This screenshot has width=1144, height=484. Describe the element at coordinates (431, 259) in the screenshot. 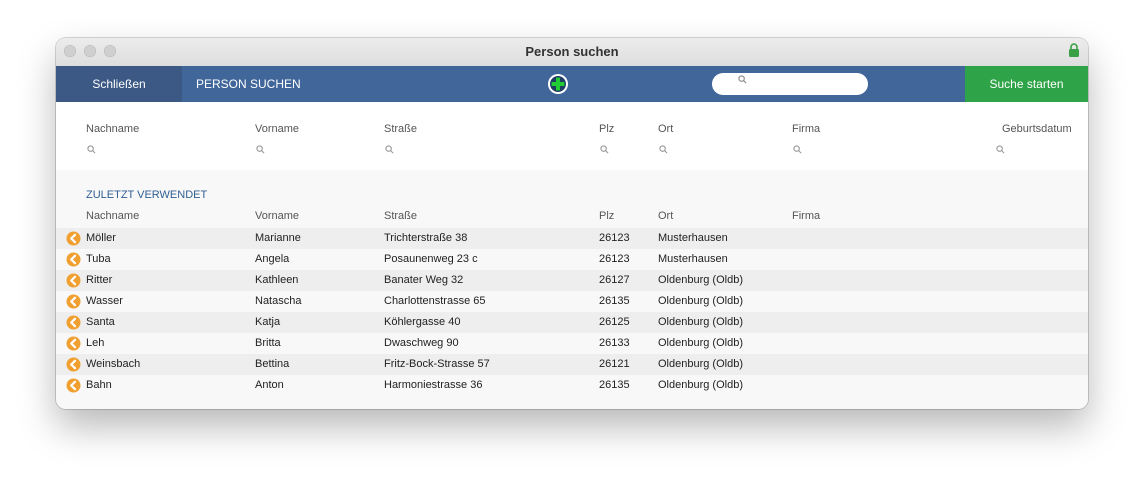

I see `cell-strasse: Posaunenweg 23 c` at that location.